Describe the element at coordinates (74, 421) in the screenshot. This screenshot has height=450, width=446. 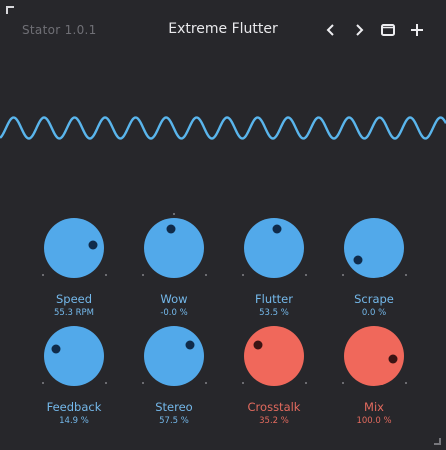
I see `feedback-value: 14.9 %` at that location.